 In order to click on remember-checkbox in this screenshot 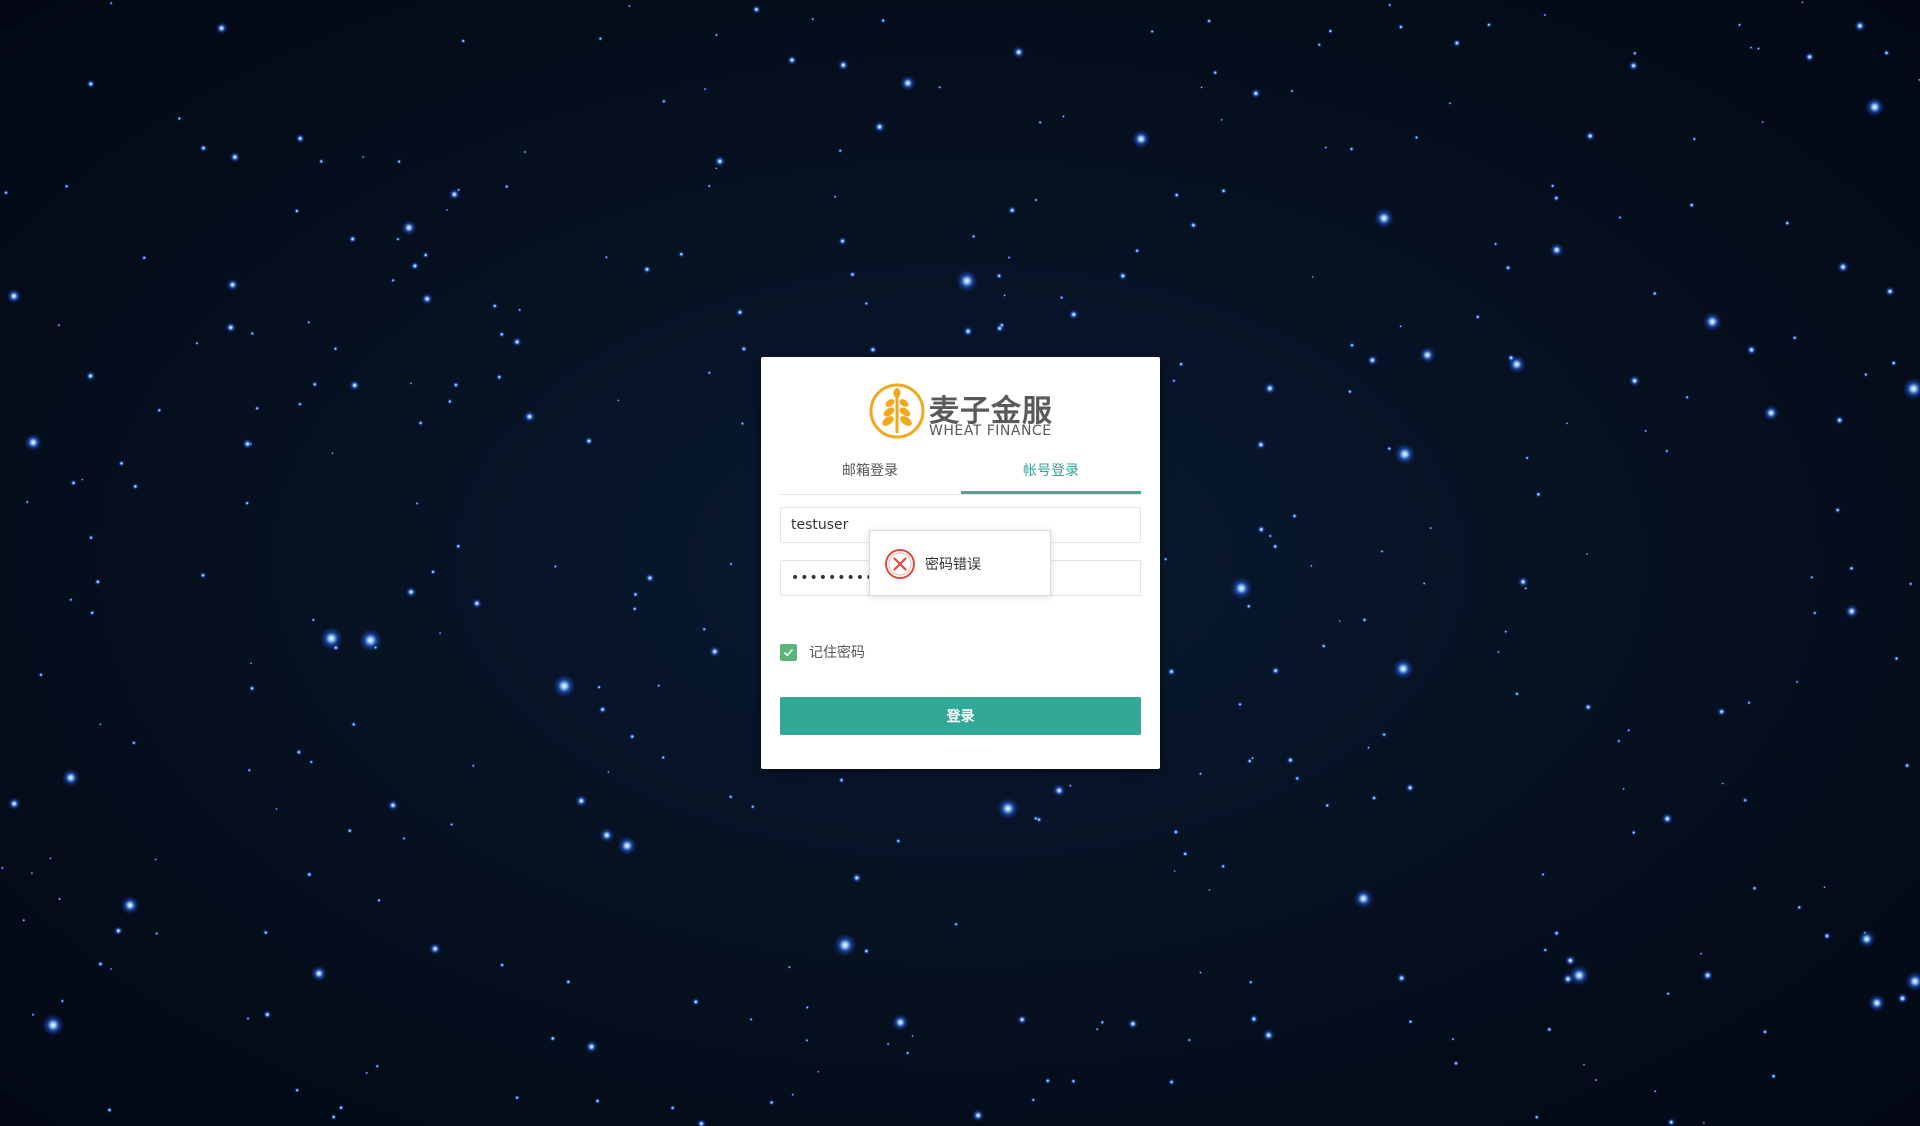, I will do `click(788, 652)`.